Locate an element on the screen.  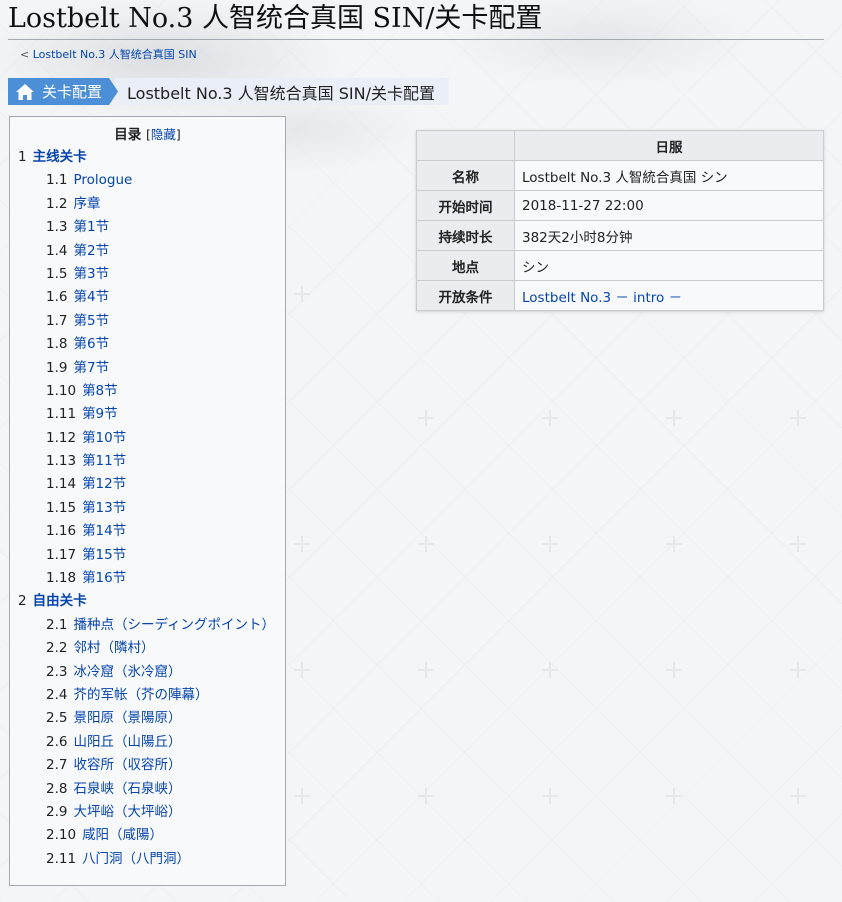
toc-number: 2.10 is located at coordinates (61, 835).